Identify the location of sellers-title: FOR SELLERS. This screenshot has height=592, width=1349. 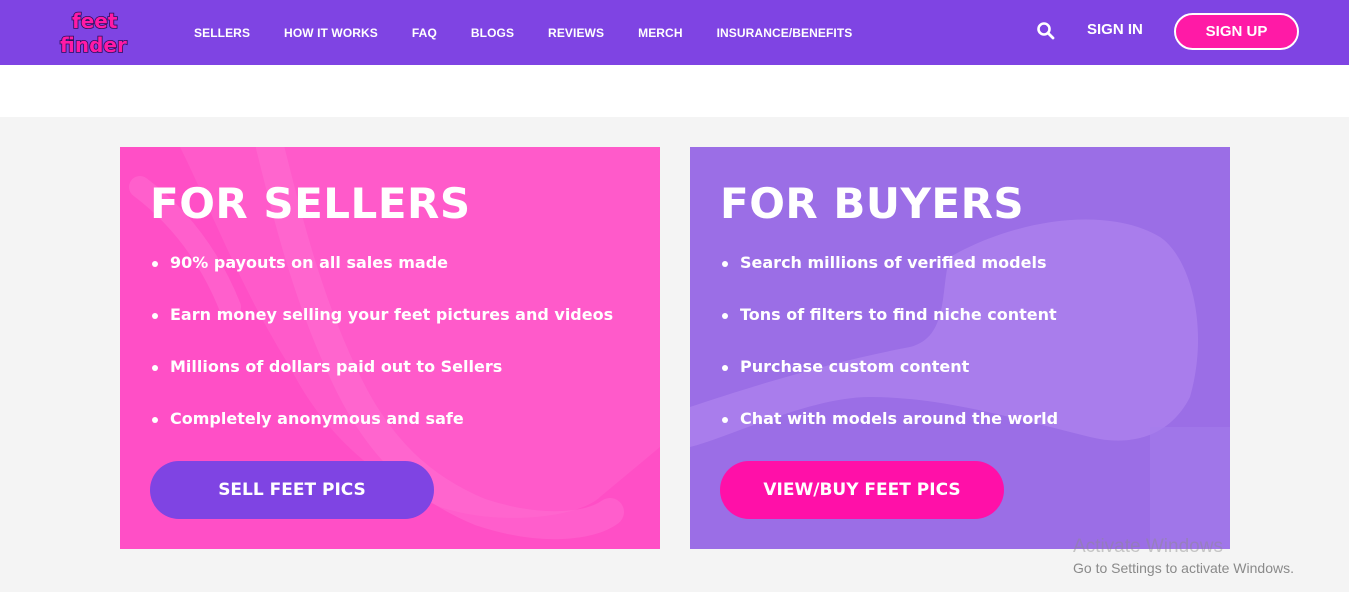
(310, 203).